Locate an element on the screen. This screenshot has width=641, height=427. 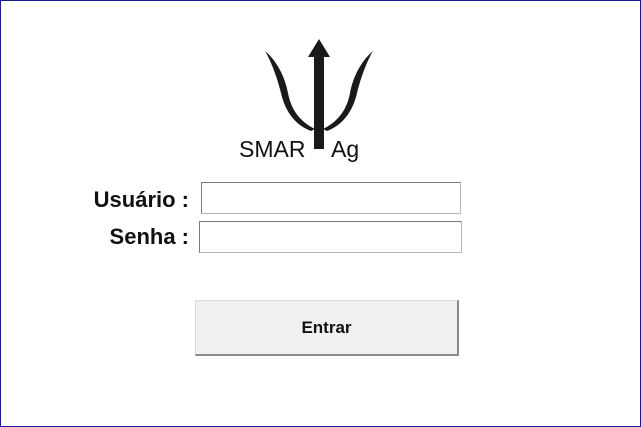
password-input is located at coordinates (330, 237).